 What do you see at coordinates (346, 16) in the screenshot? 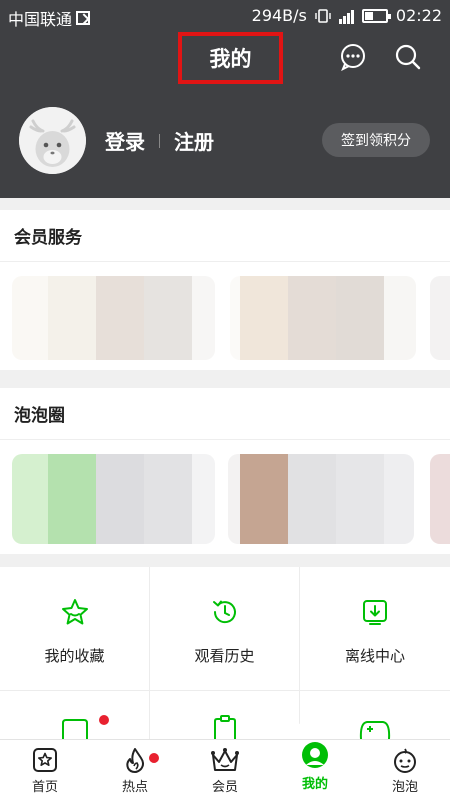
I see `signal-icon` at bounding box center [346, 16].